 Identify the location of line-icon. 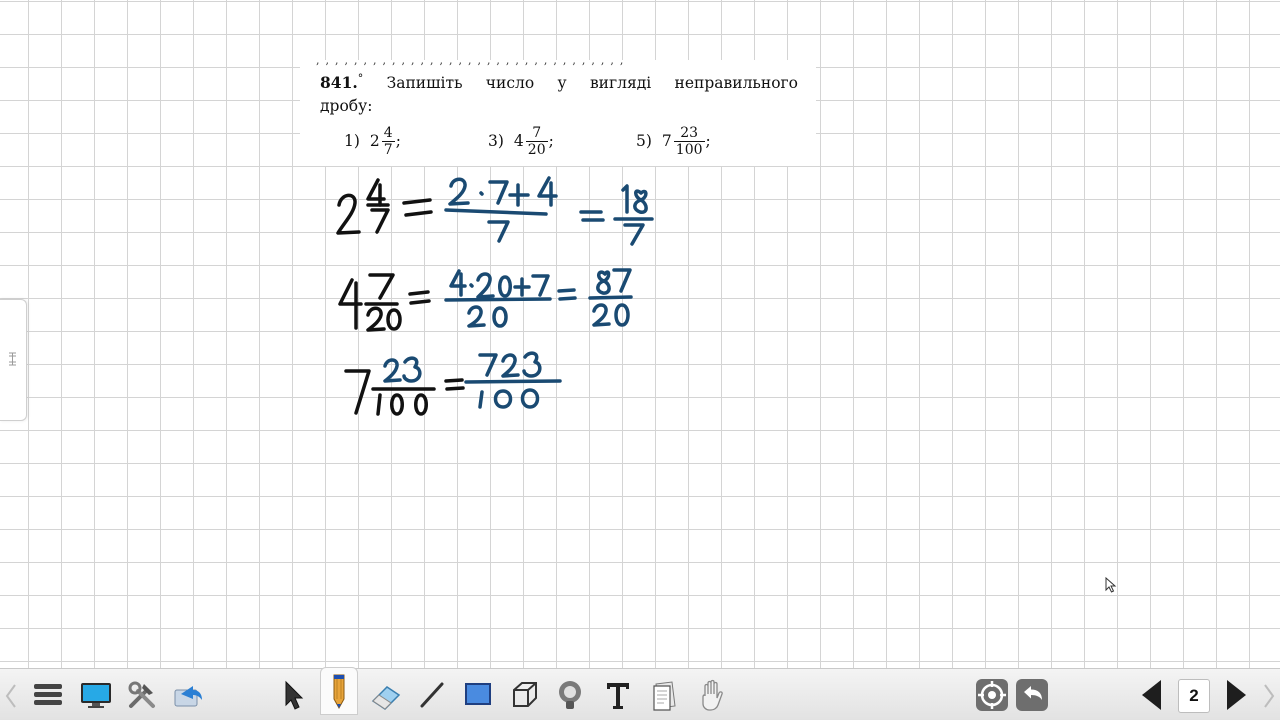
(432, 695).